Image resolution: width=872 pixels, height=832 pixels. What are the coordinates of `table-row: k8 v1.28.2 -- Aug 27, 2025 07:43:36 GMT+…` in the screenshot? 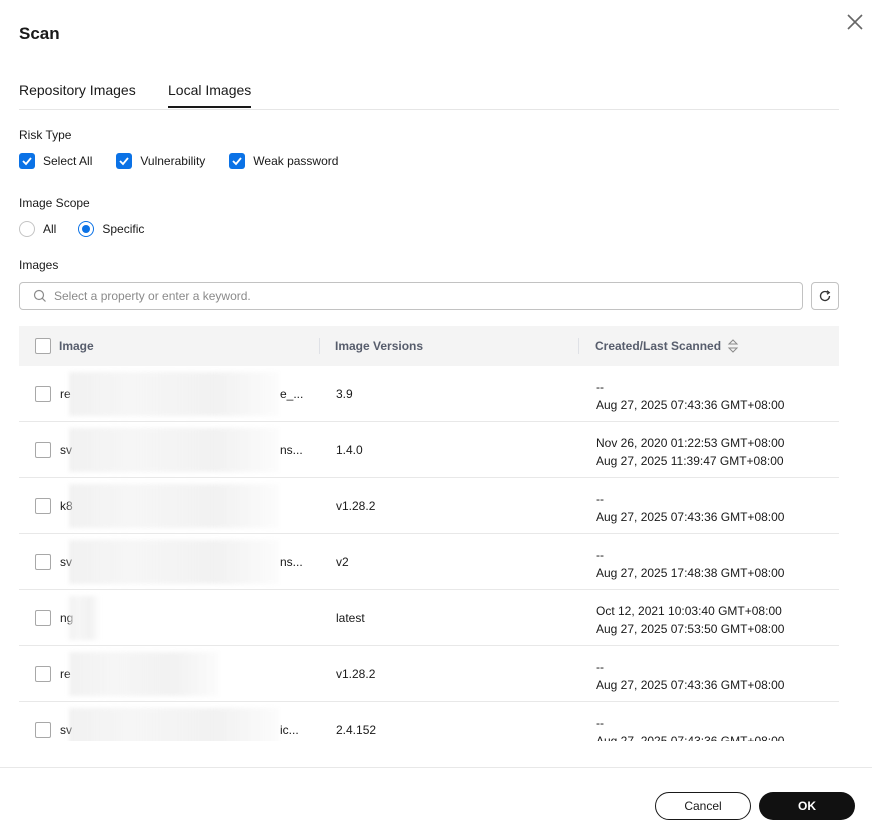 It's located at (429, 506).